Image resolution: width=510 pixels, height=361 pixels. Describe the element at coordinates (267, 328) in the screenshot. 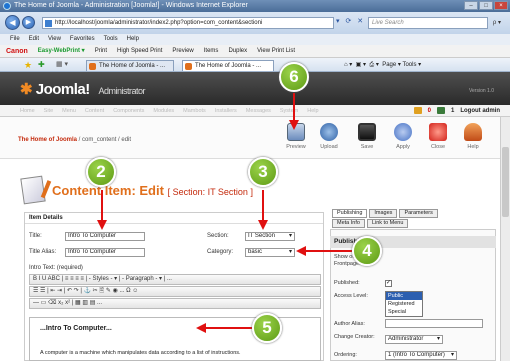

I see `callout-5: 5` at that location.